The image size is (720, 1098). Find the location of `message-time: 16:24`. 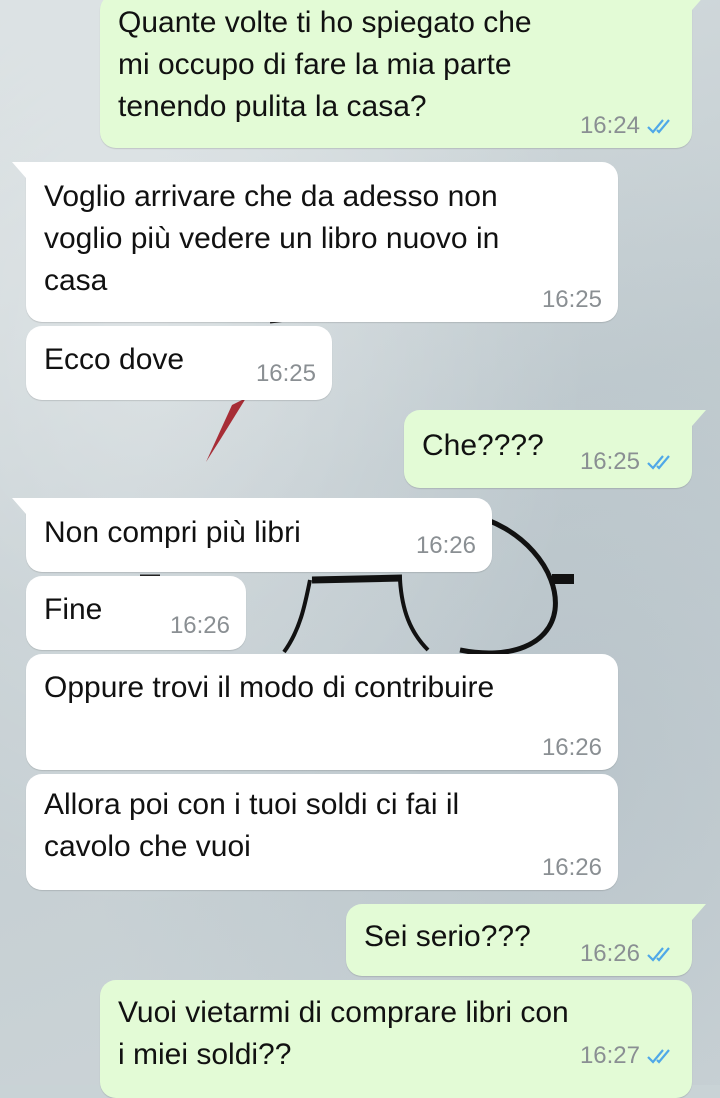

message-time: 16:24 is located at coordinates (609, 125).